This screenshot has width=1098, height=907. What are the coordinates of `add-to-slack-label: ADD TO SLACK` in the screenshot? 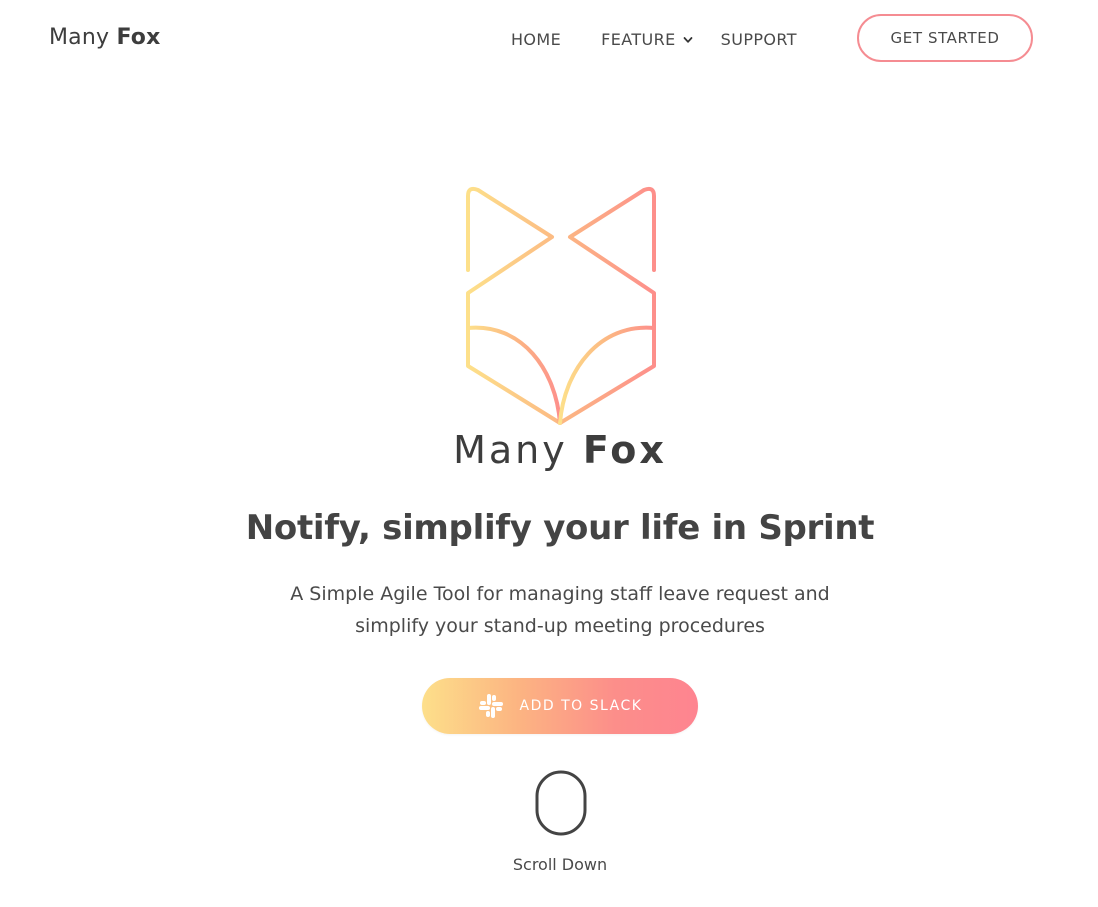 It's located at (581, 706).